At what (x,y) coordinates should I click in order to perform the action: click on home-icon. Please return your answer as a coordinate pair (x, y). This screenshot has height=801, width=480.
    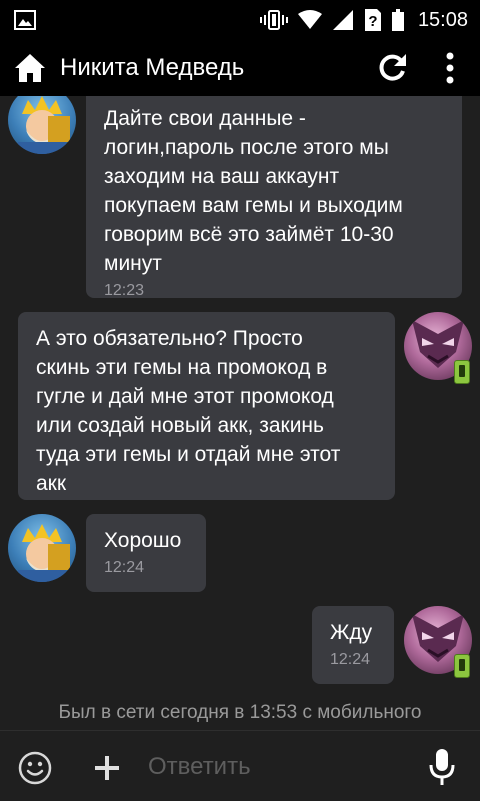
    Looking at the image, I should click on (30, 68).